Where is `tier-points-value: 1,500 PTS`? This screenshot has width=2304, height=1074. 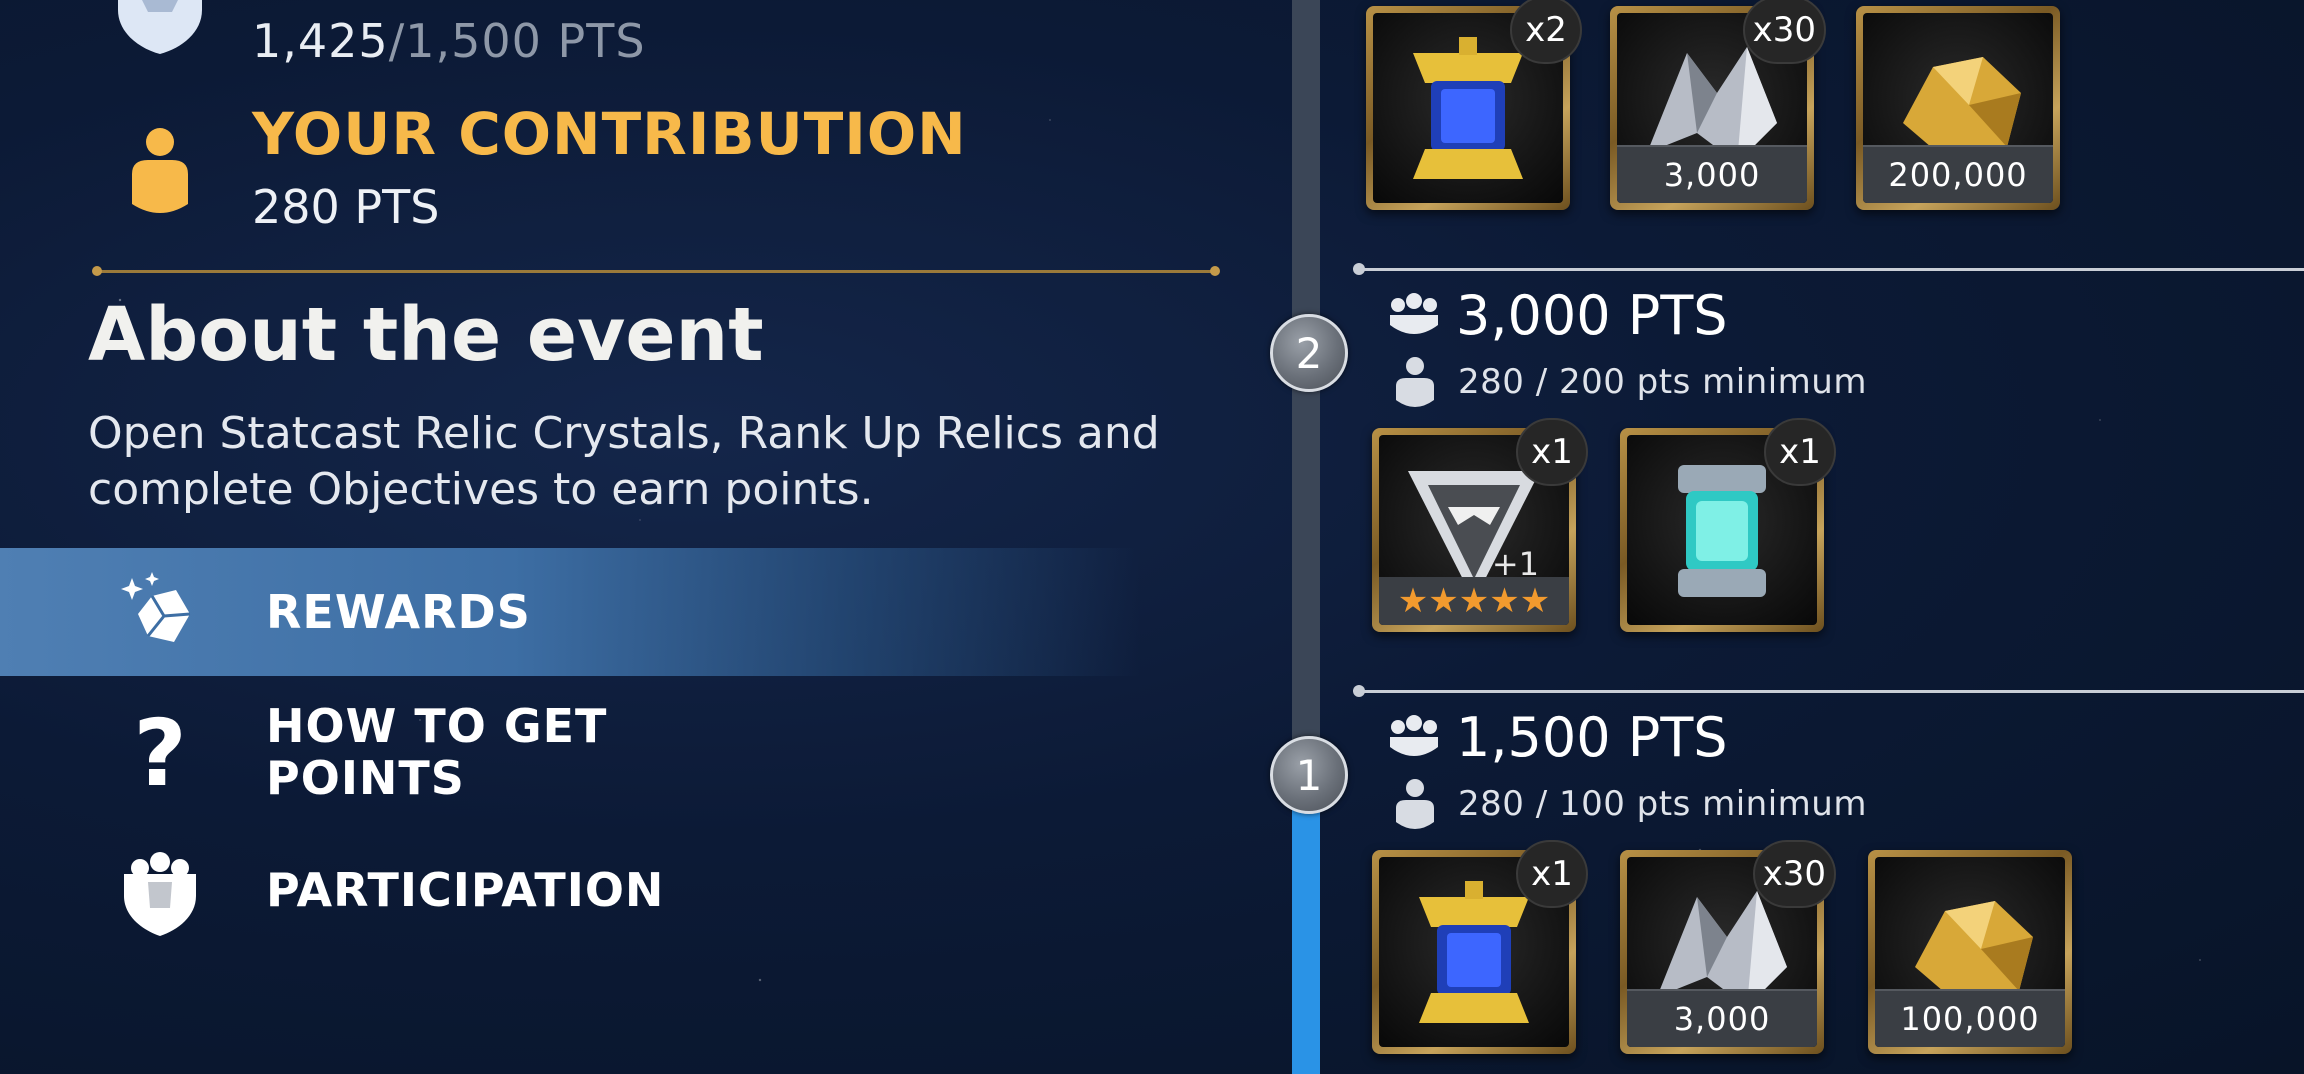
tier-points-value: 1,500 PTS is located at coordinates (1592, 737).